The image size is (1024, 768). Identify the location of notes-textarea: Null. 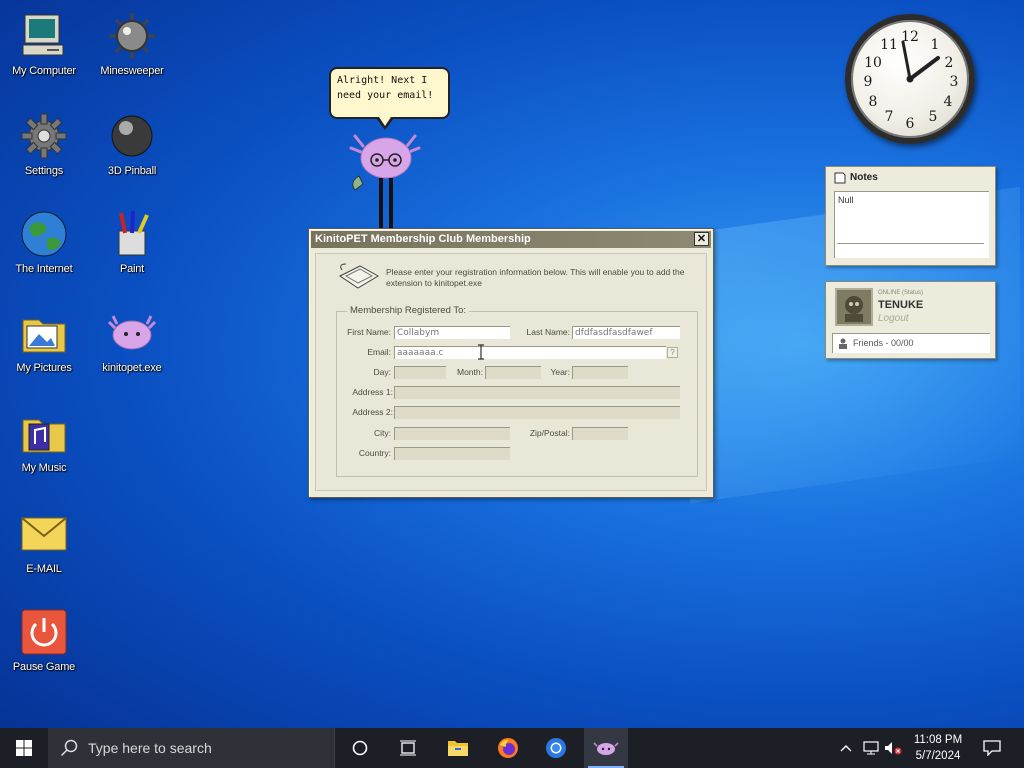
(911, 224).